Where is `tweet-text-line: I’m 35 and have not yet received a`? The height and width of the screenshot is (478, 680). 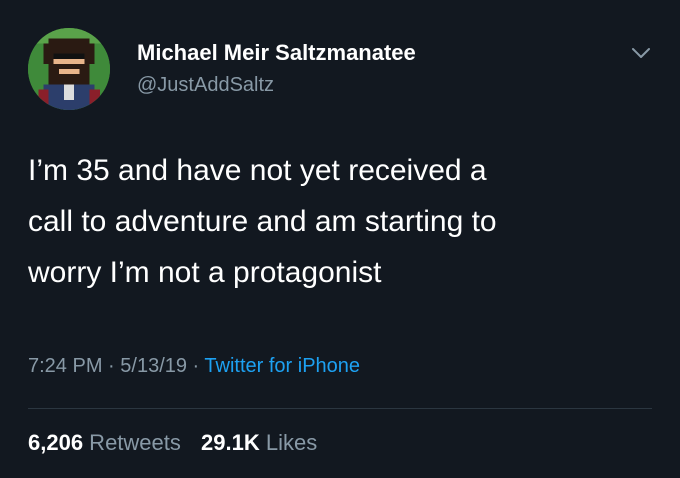 tweet-text-line: I’m 35 and have not yet received a is located at coordinates (257, 170).